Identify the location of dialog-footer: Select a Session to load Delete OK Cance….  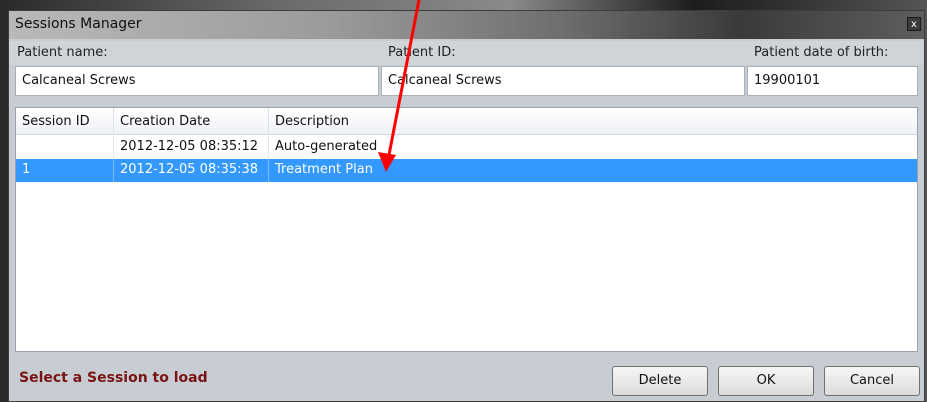
(466, 381).